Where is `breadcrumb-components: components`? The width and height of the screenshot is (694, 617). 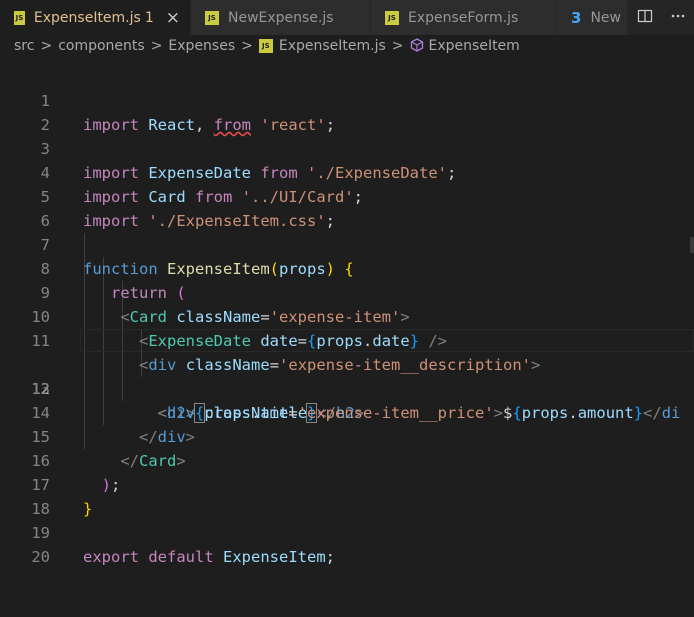
breadcrumb-components: components is located at coordinates (101, 46).